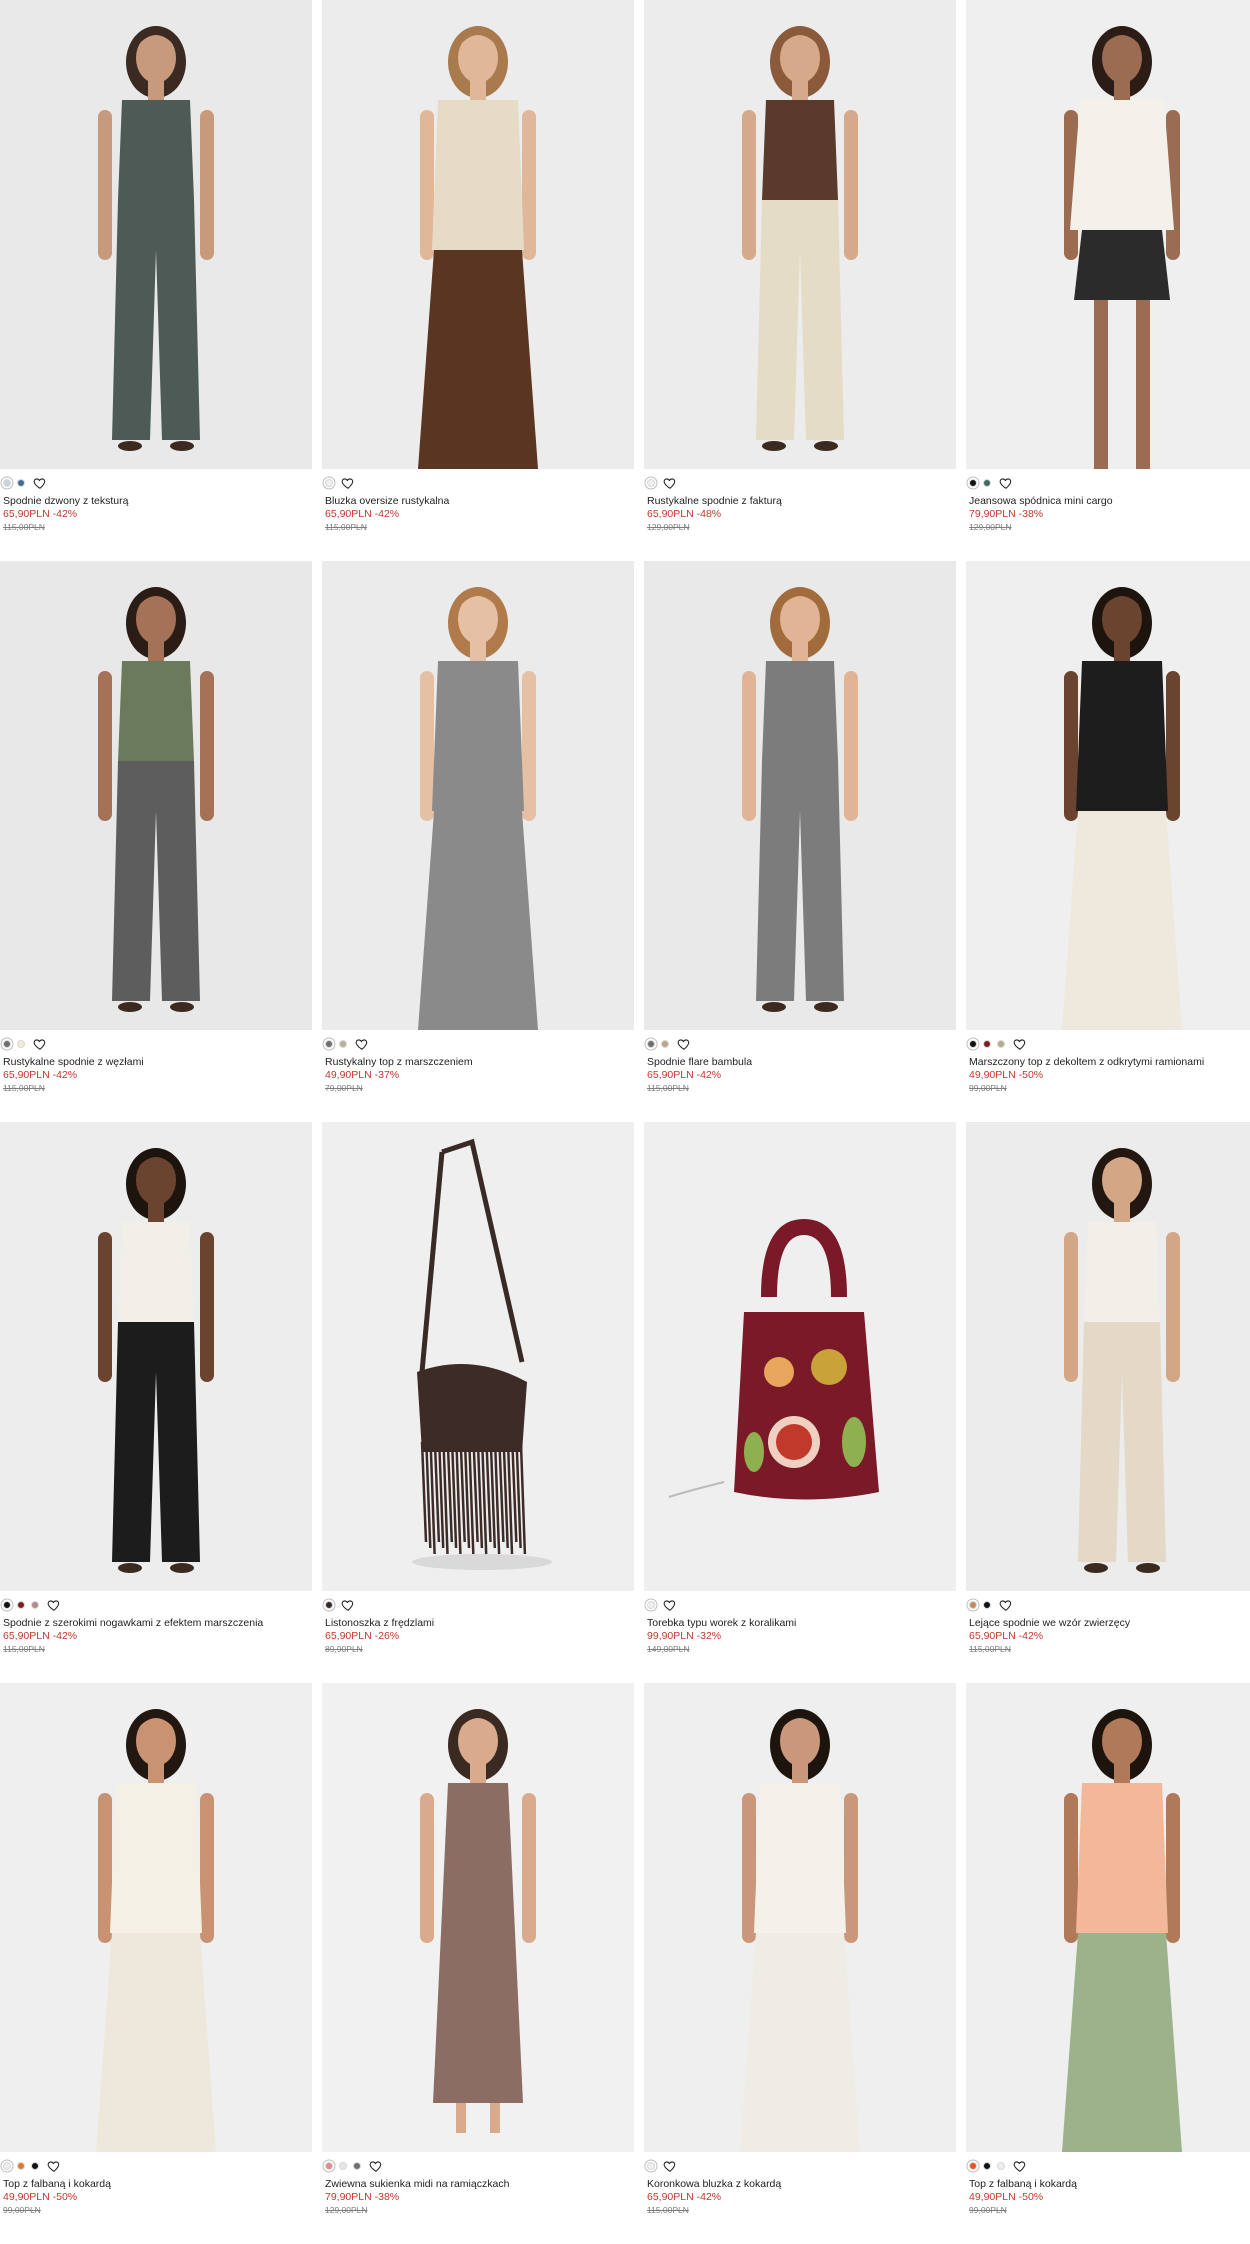  I want to click on product-name: Lejące spodnie we wzór zwierzęcy, so click(1109, 1623).